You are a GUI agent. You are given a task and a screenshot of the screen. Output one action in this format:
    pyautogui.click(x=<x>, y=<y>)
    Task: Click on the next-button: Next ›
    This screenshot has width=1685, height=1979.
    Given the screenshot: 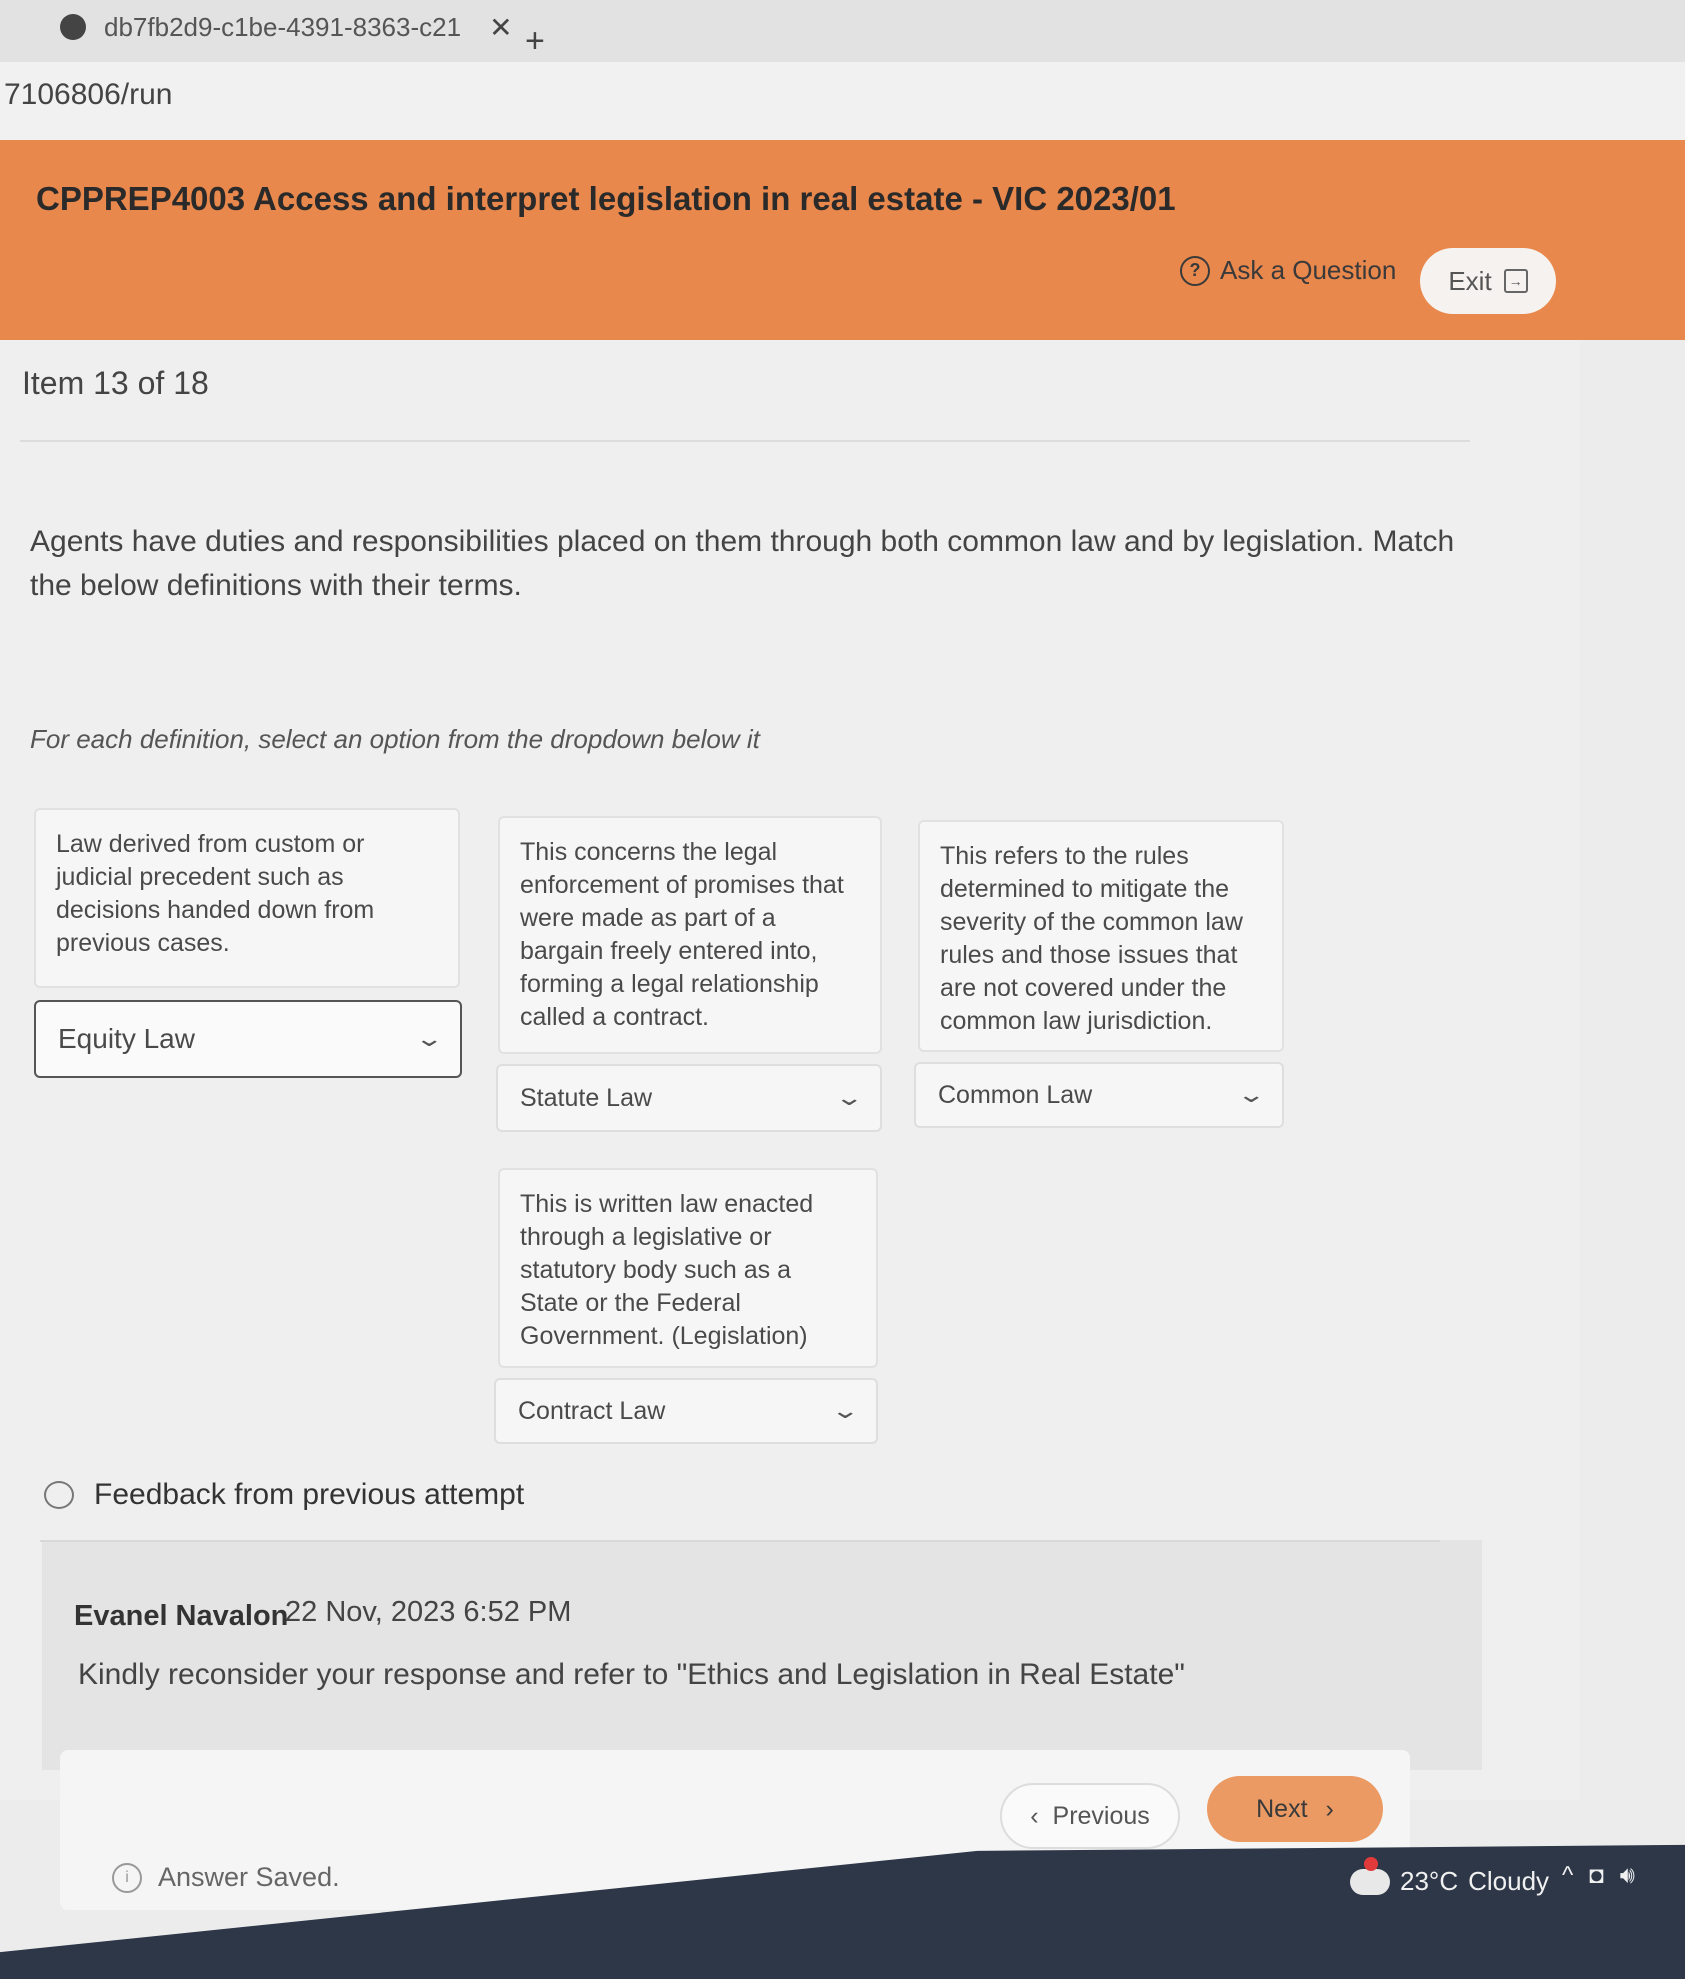 What is the action you would take?
    pyautogui.click(x=1295, y=1809)
    